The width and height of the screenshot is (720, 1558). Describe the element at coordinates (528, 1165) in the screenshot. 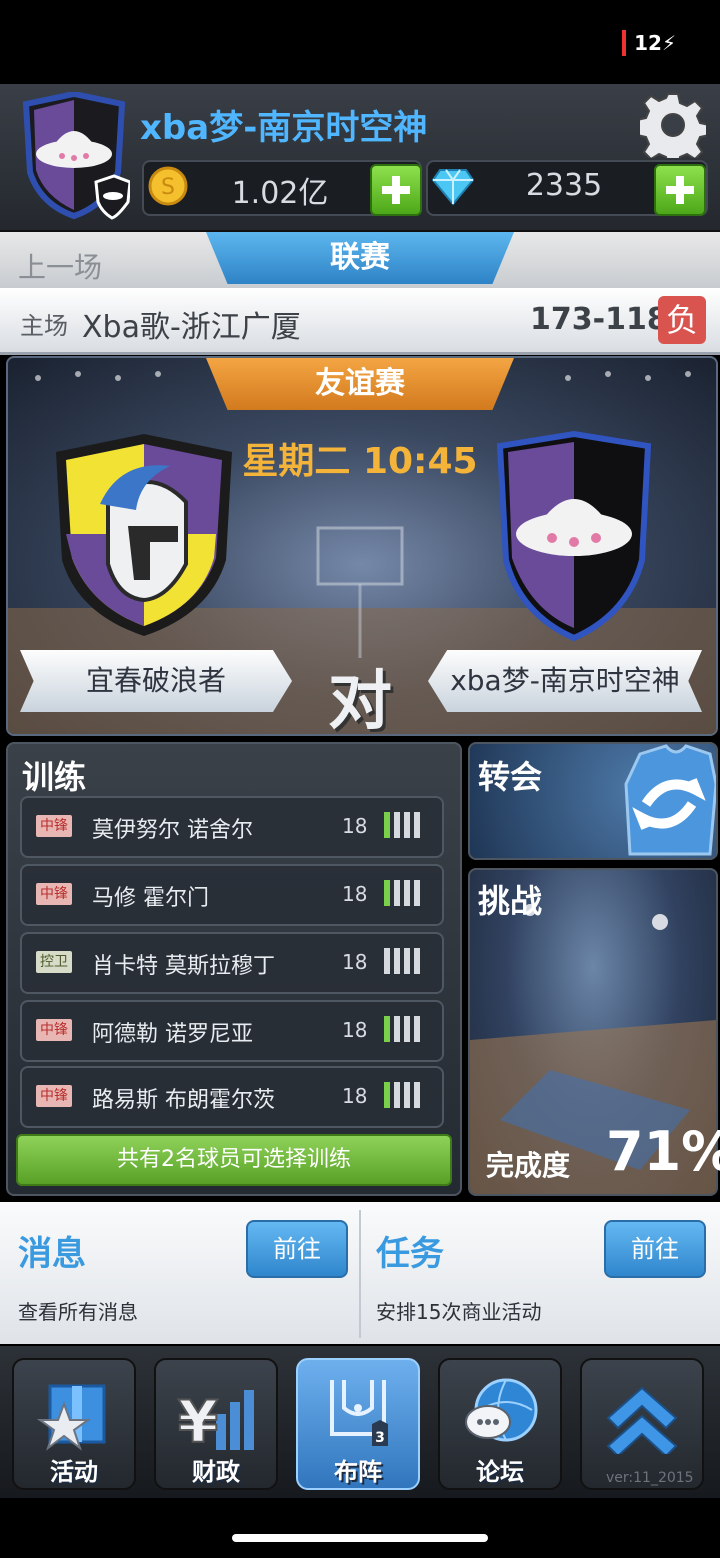

I see `completion-label: 完成度` at that location.